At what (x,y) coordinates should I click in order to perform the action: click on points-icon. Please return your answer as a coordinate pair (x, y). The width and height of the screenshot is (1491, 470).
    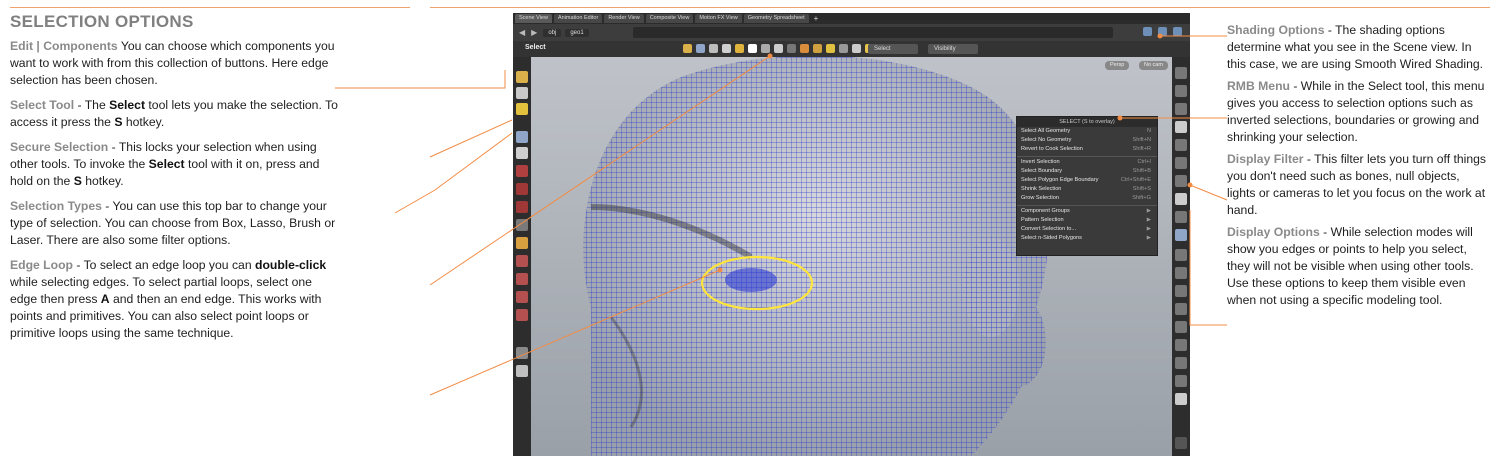
    Looking at the image, I should click on (700, 48).